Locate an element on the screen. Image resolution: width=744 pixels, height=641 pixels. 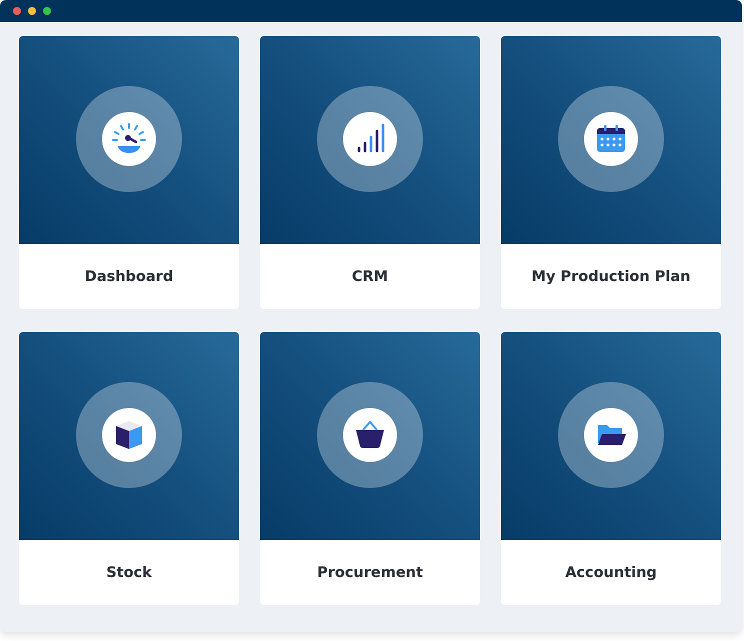
tile-label: CRM is located at coordinates (370, 277).